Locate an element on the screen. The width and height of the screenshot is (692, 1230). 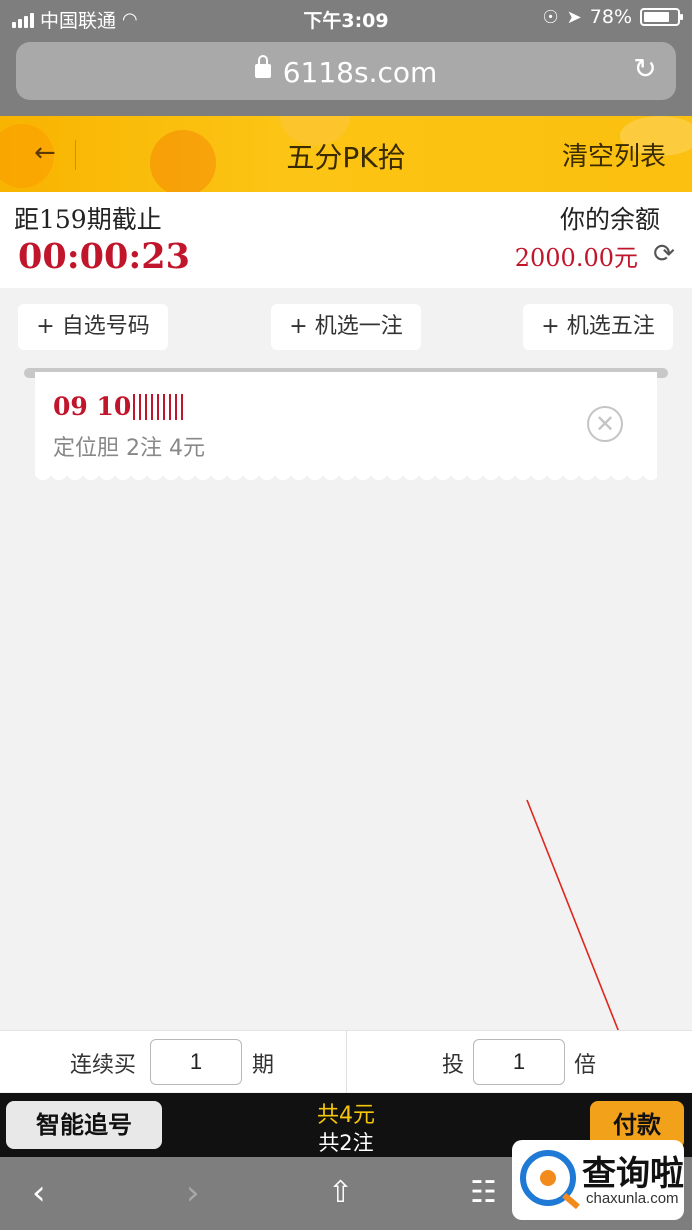
bet-item: 09 10 定位胆 2注 4元 ✕ is located at coordinates (346, 424).